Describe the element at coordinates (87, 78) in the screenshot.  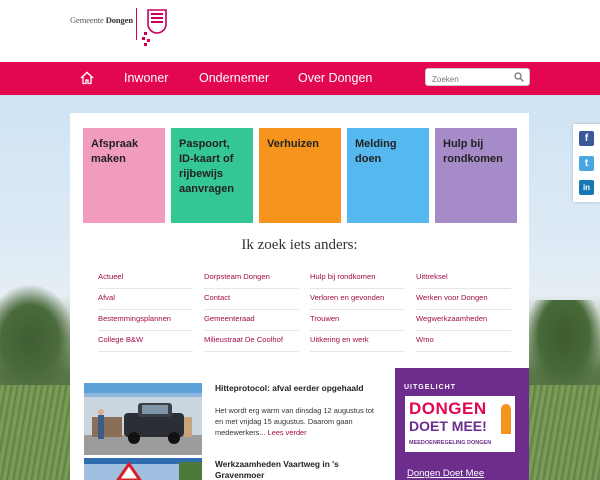
I see `home-icon` at that location.